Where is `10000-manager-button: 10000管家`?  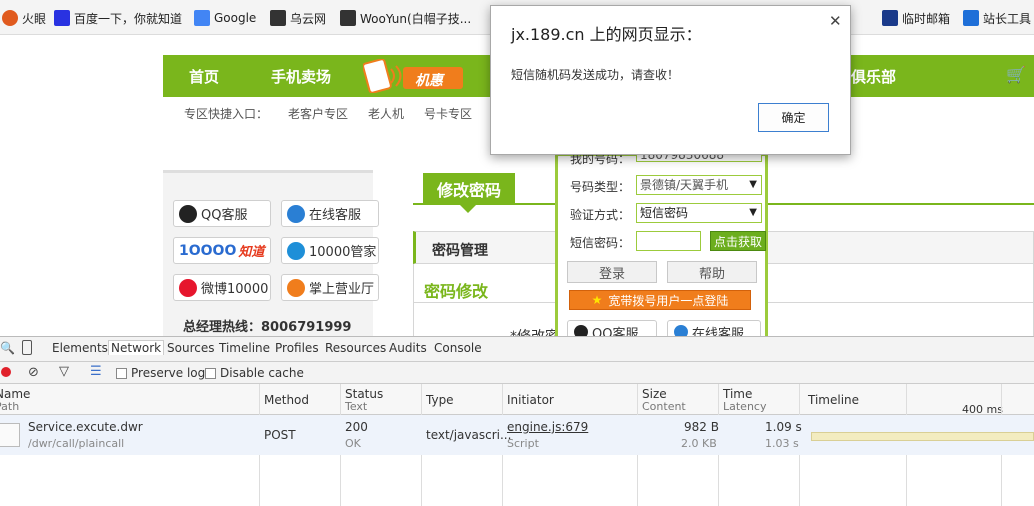
10000-manager-button: 10000管家 is located at coordinates (330, 250).